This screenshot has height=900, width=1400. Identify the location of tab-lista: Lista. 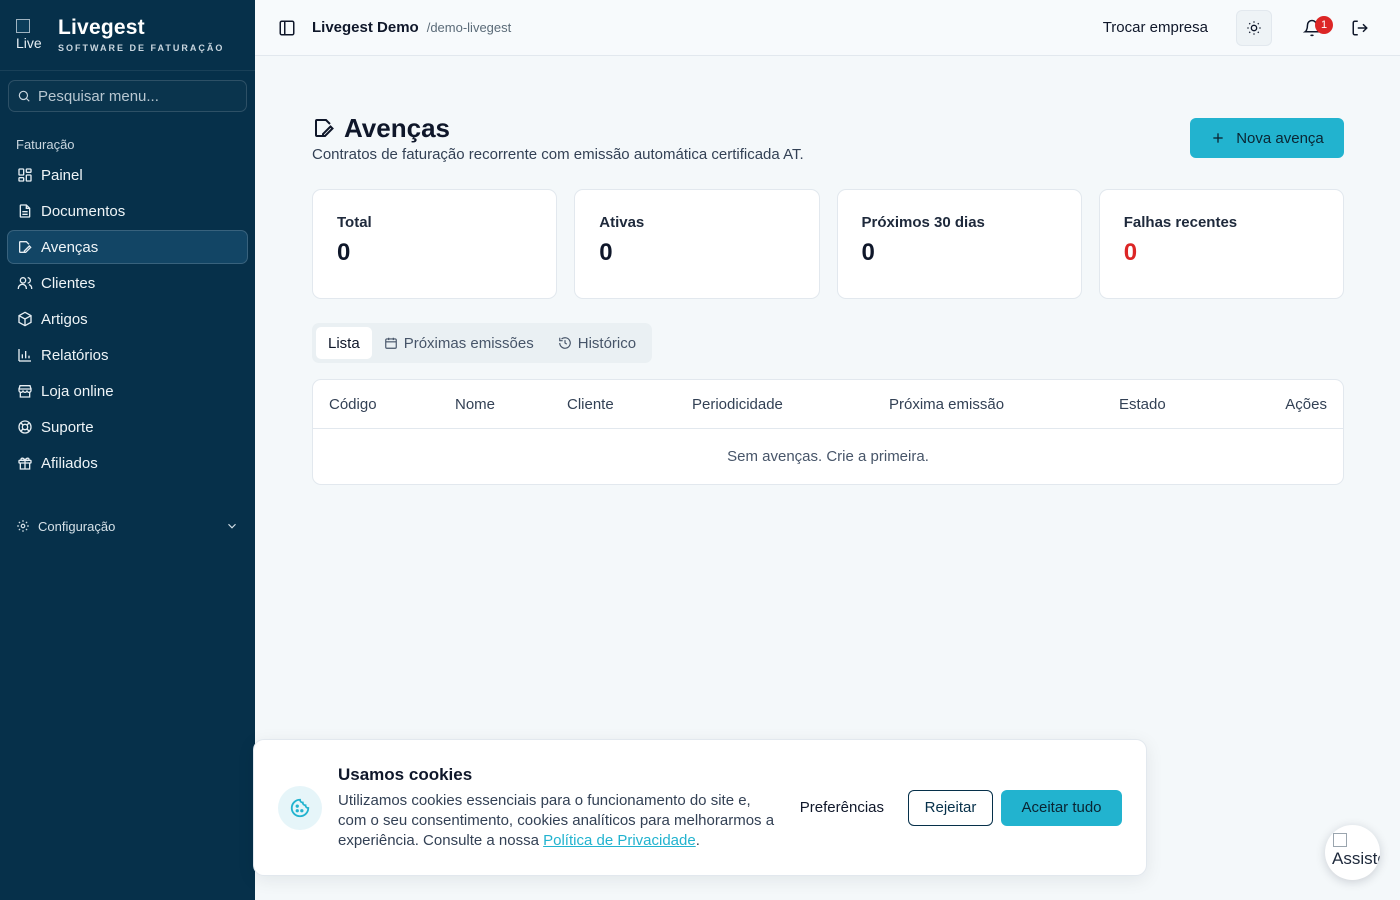
(344, 343).